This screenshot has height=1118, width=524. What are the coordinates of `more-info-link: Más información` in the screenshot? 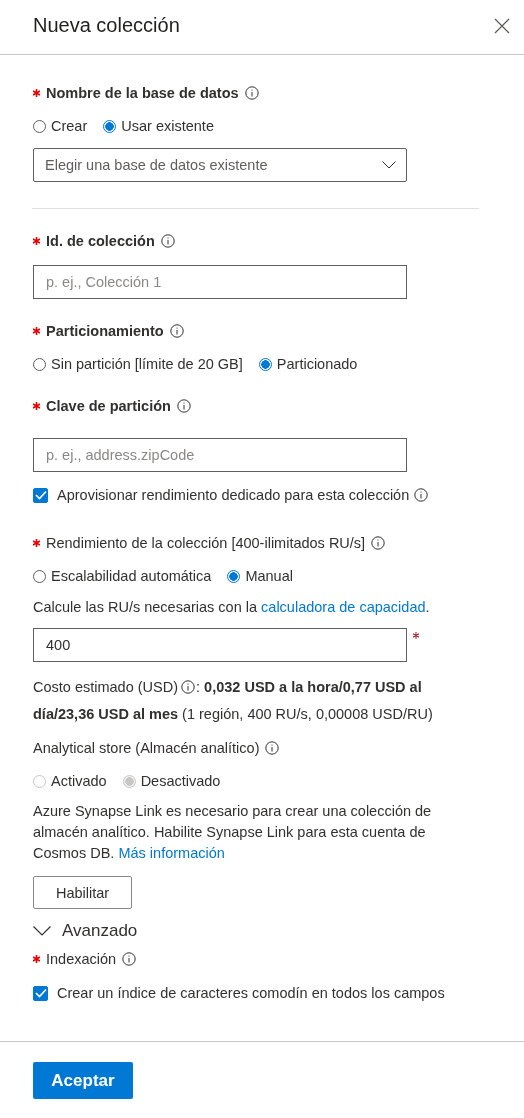 It's located at (171, 853).